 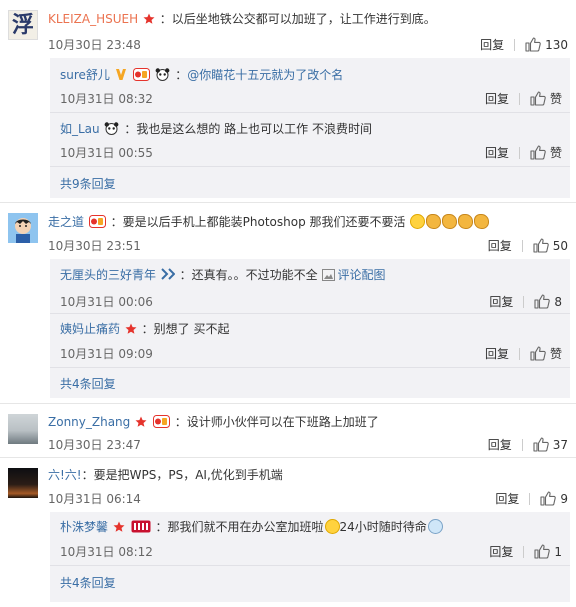 What do you see at coordinates (106, 354) in the screenshot?
I see `timestamp: 10月31日 09:09` at bounding box center [106, 354].